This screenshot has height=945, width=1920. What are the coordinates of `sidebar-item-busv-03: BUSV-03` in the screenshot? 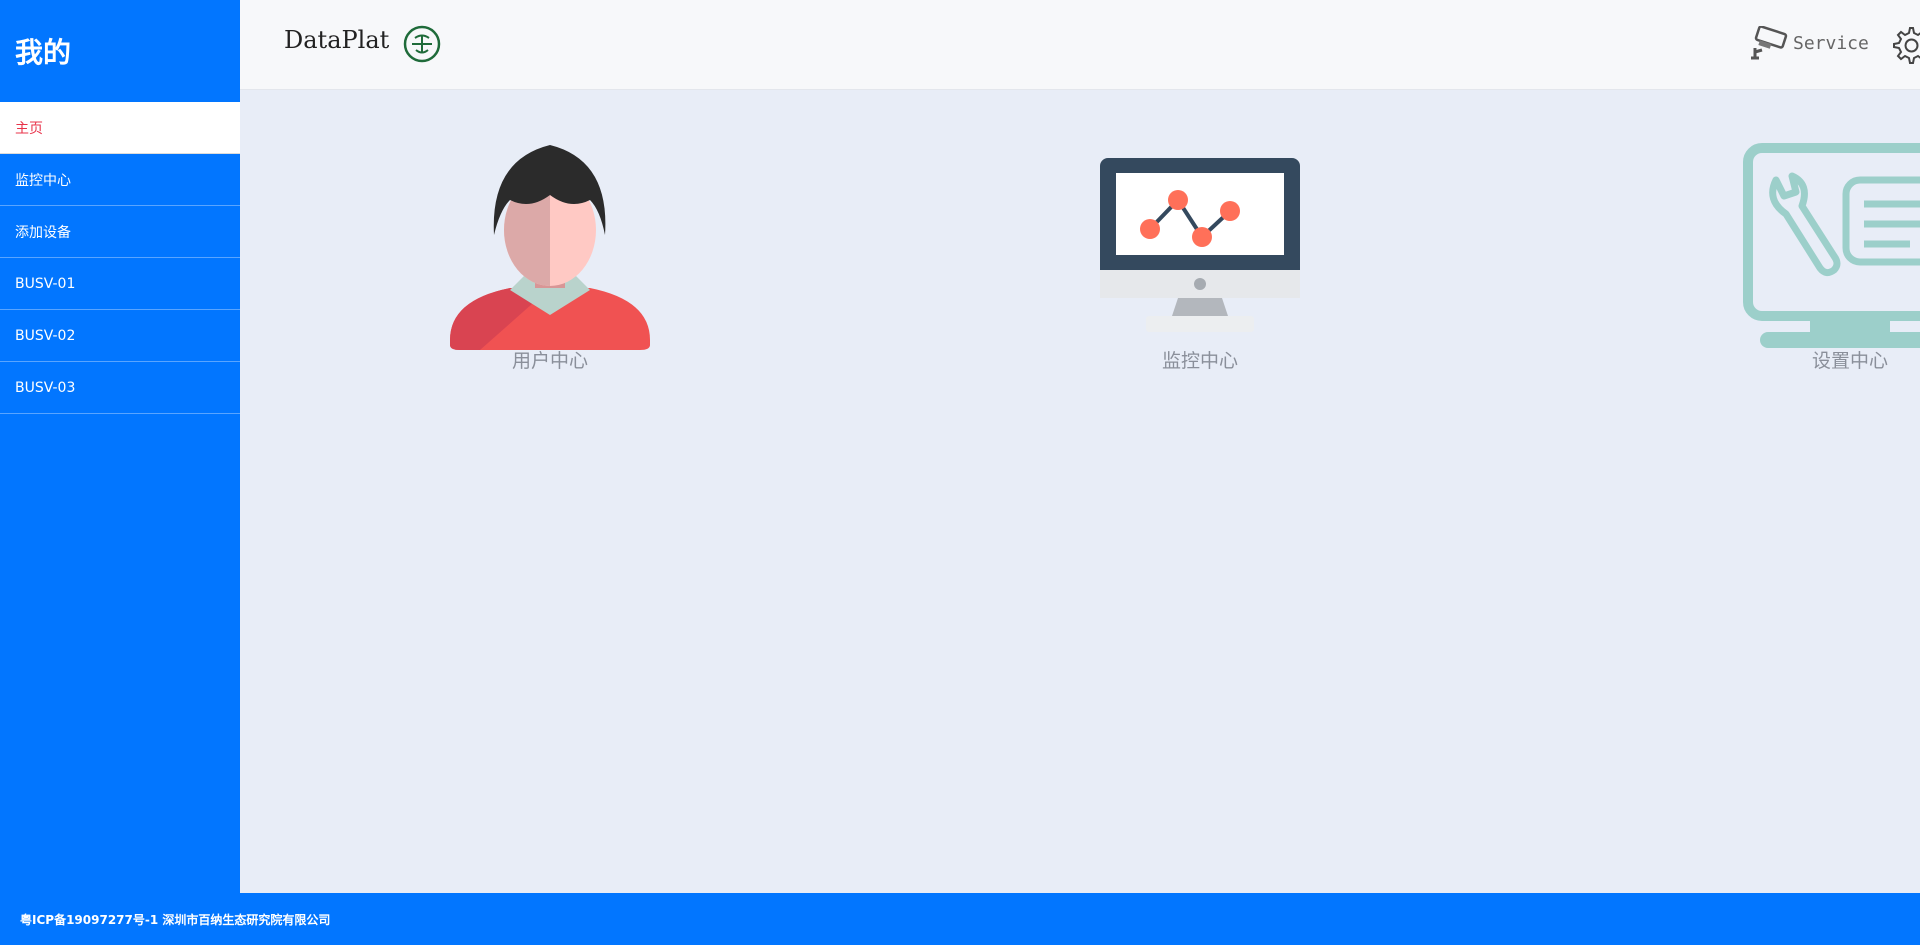 It's located at (120, 388).